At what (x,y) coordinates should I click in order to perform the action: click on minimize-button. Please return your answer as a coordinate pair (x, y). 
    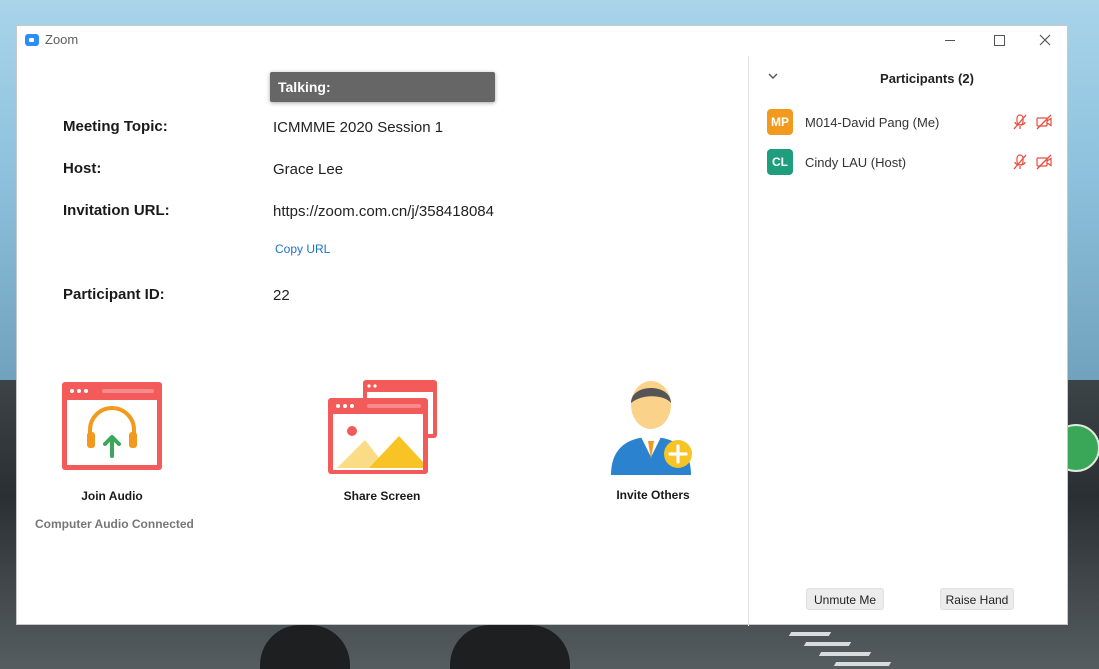
    Looking at the image, I should click on (950, 40).